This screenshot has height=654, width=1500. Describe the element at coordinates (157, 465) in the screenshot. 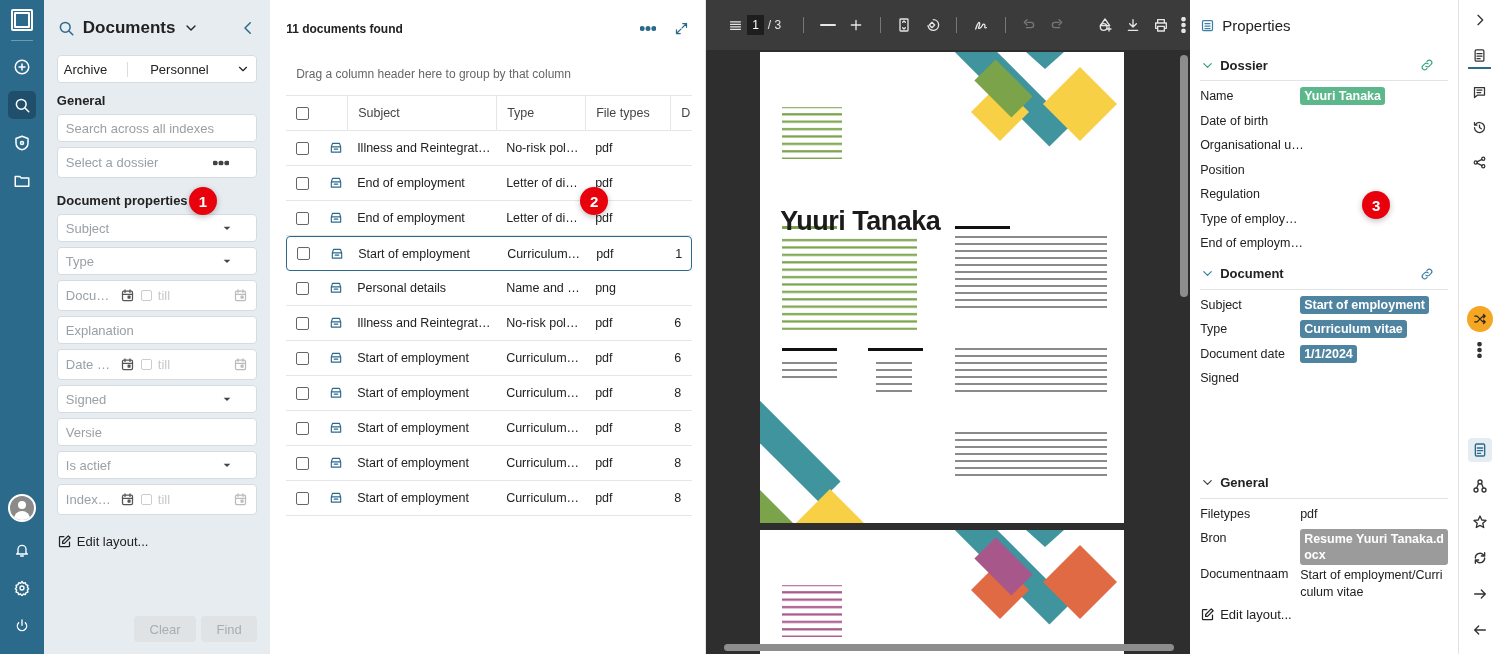

I see `select-field: Is actief` at that location.